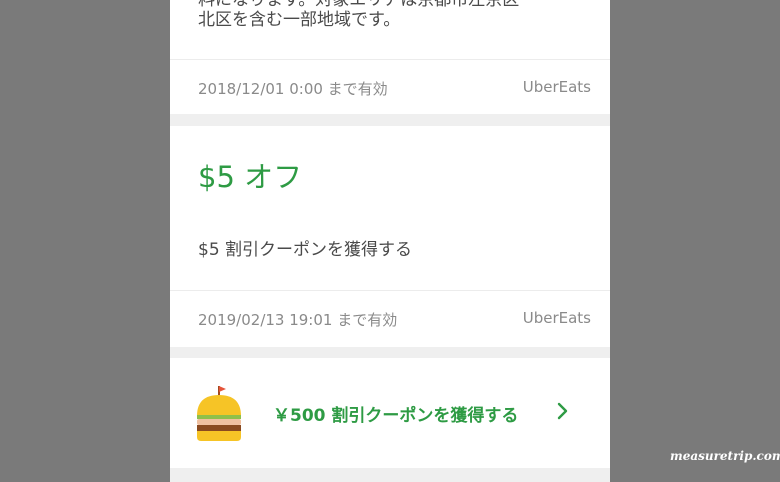  Describe the element at coordinates (250, 177) in the screenshot. I see `coupon-title: $5 オフ` at that location.